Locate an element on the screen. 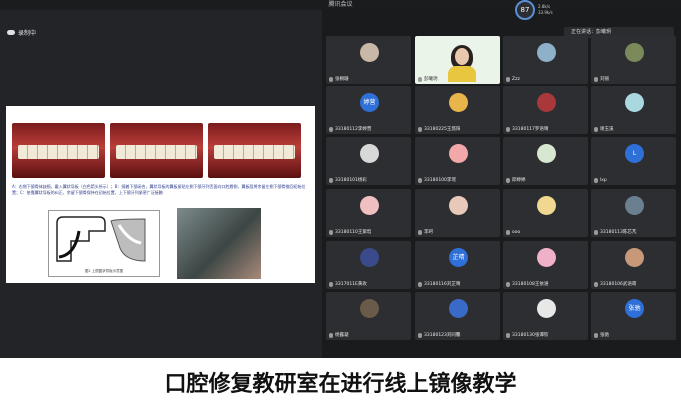  participant-name-row: lxp is located at coordinates (600, 180).